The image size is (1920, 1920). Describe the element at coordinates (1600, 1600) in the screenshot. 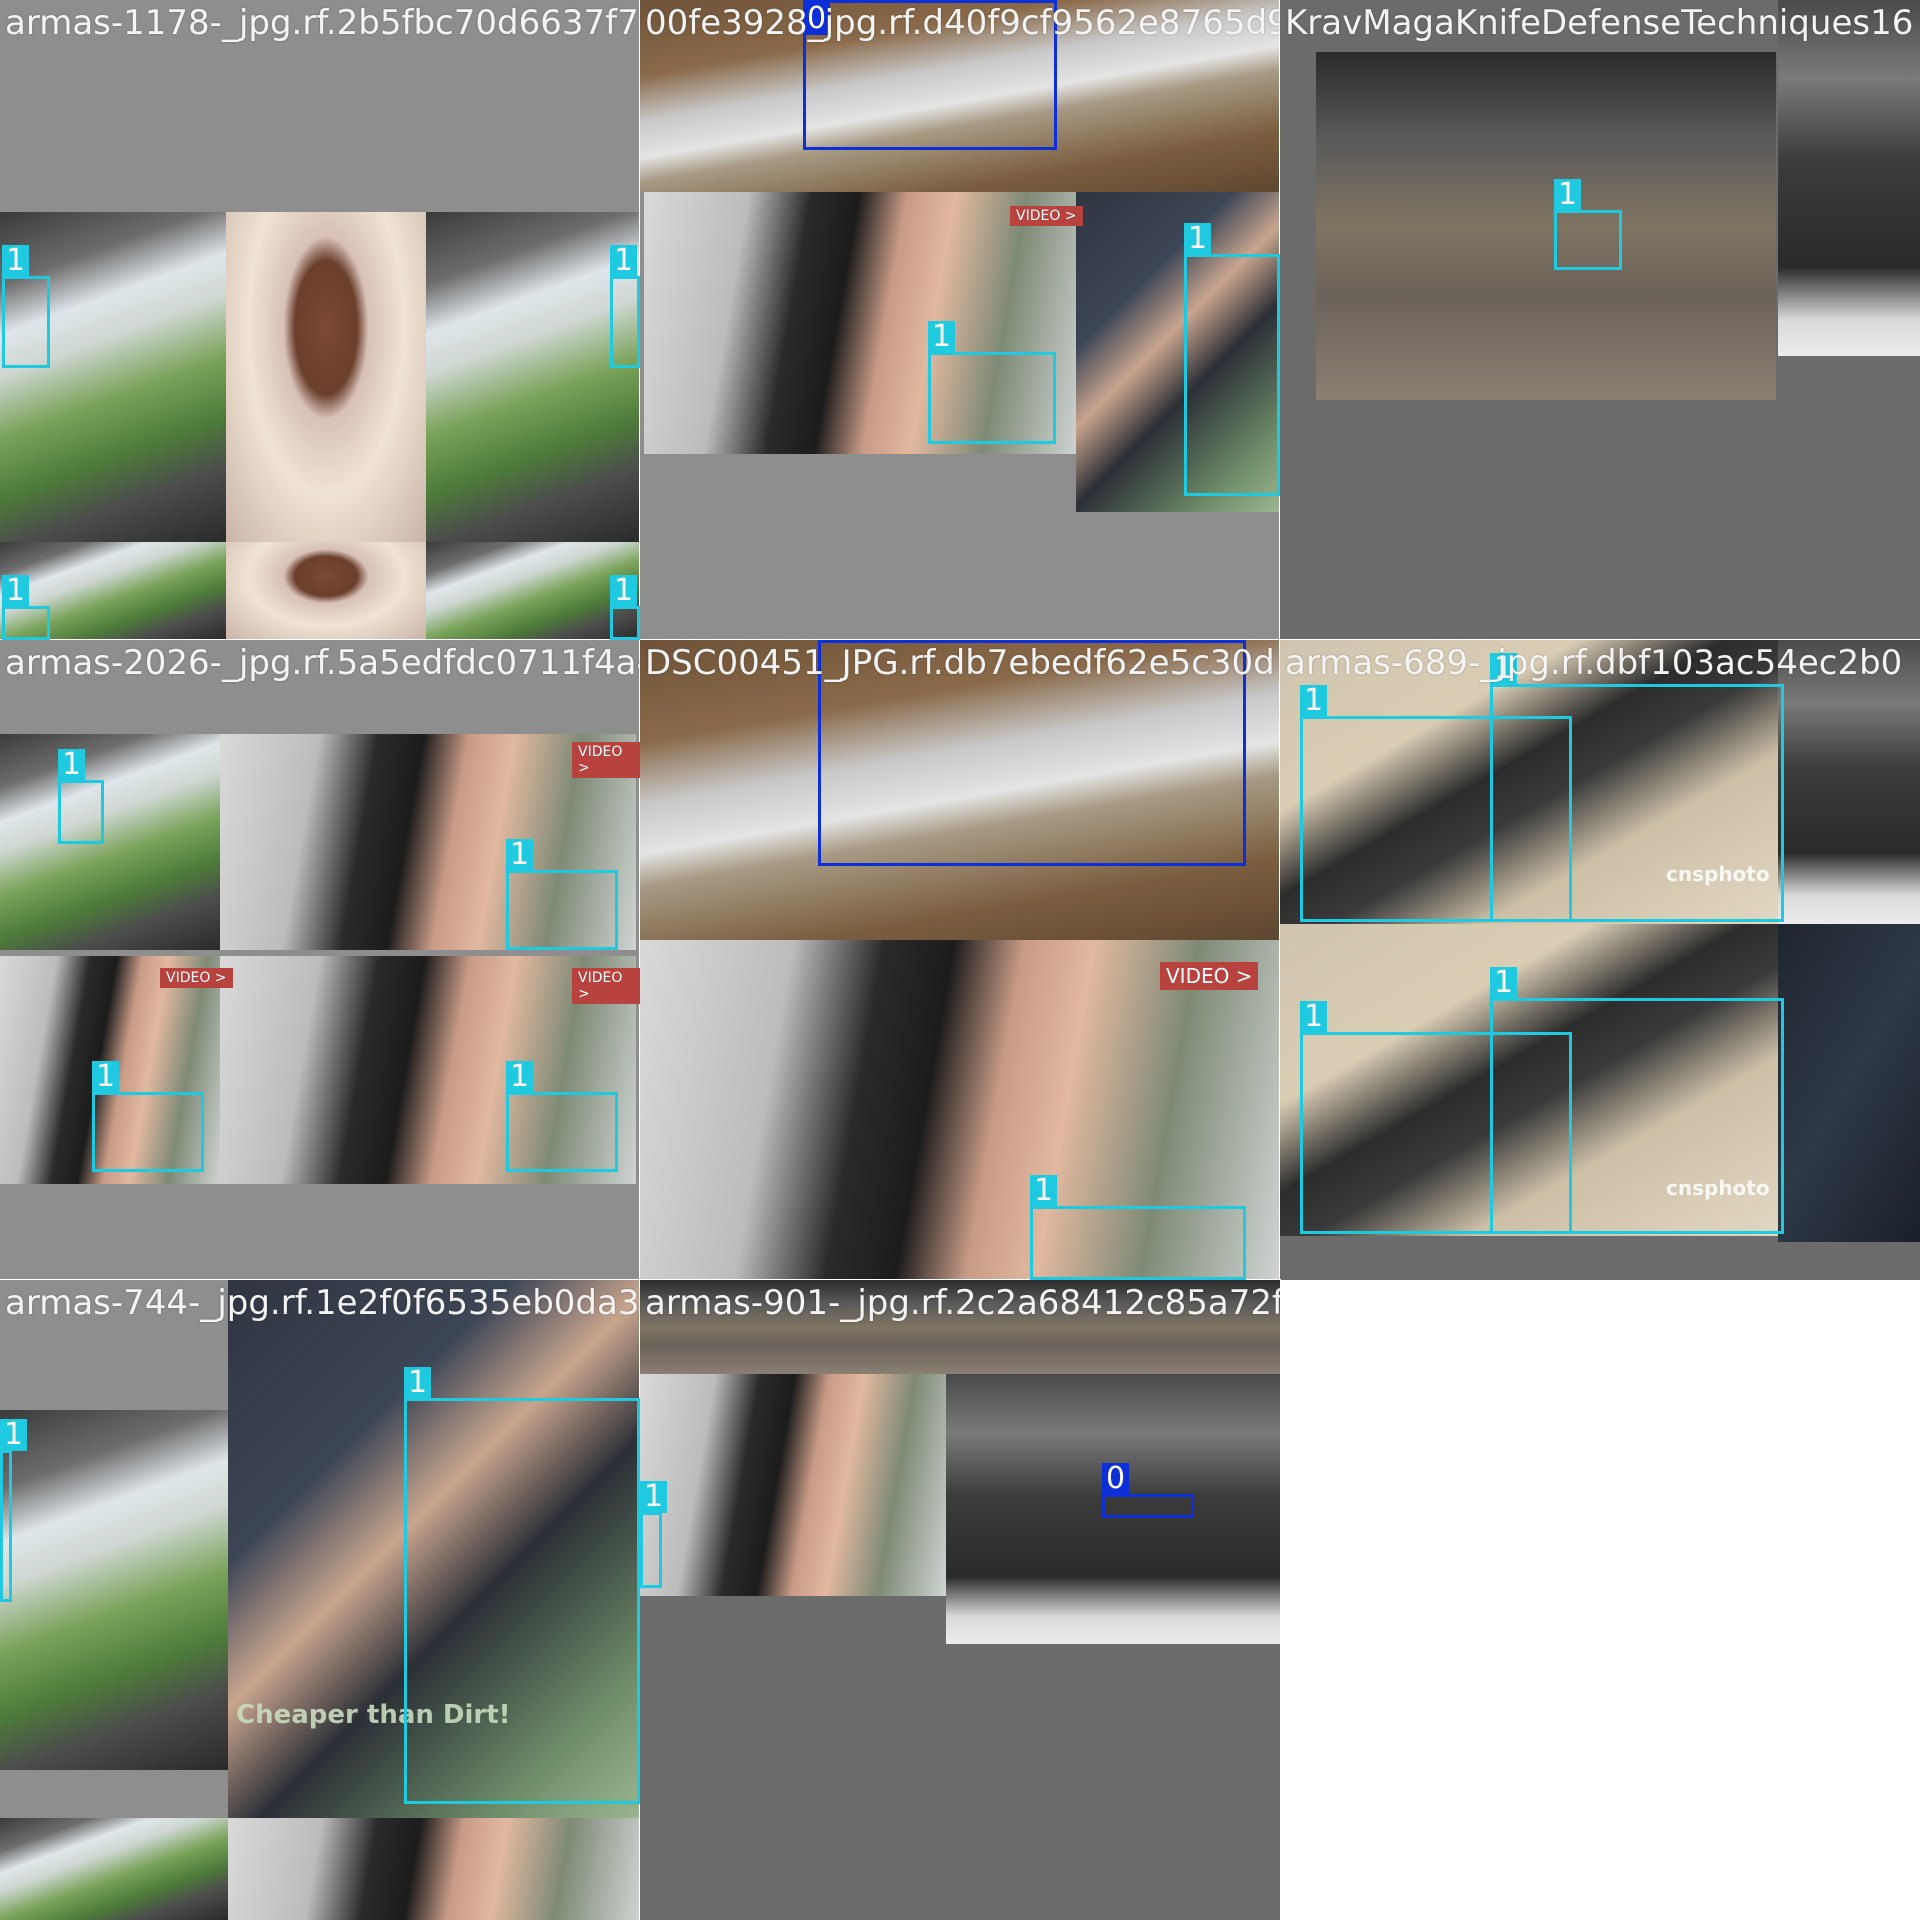

I see `empty-tile` at that location.